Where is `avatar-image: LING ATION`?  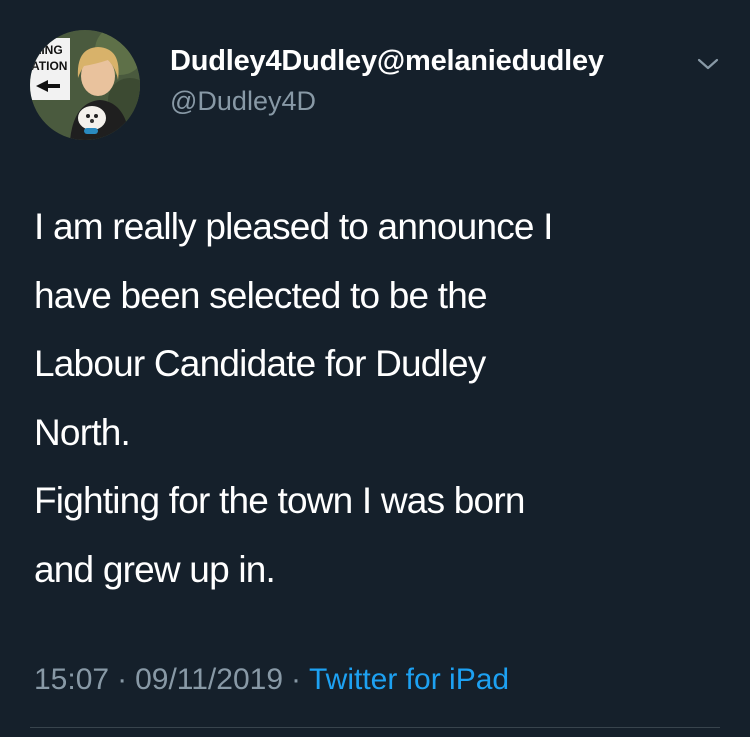
avatar-image: LING ATION is located at coordinates (85, 85).